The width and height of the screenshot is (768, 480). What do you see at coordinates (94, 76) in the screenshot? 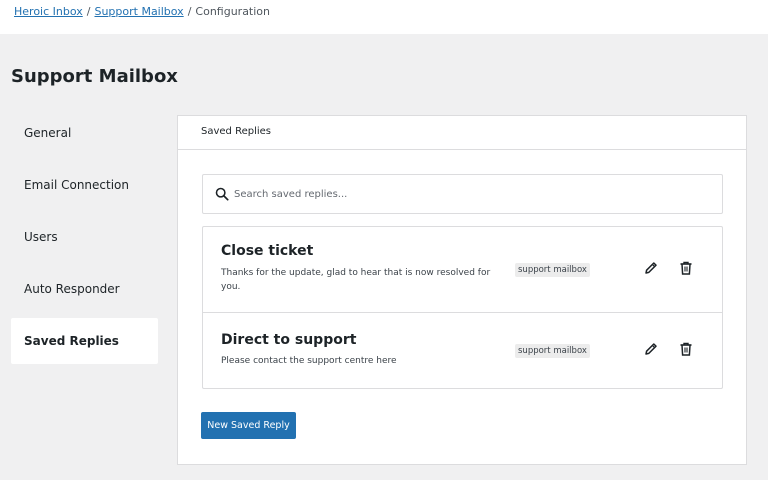
I see `page-title: Support Mailbox` at bounding box center [94, 76].